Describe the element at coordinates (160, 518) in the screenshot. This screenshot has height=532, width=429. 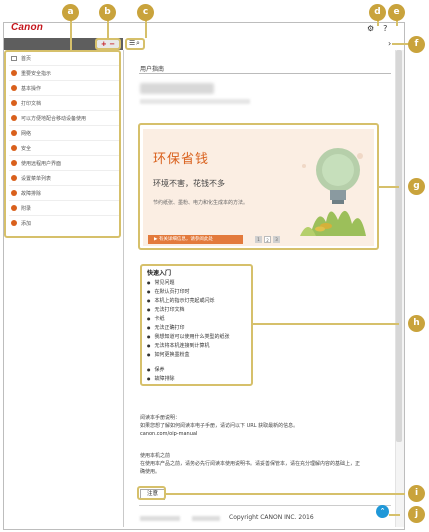
I see `footer-code-blurred` at that location.